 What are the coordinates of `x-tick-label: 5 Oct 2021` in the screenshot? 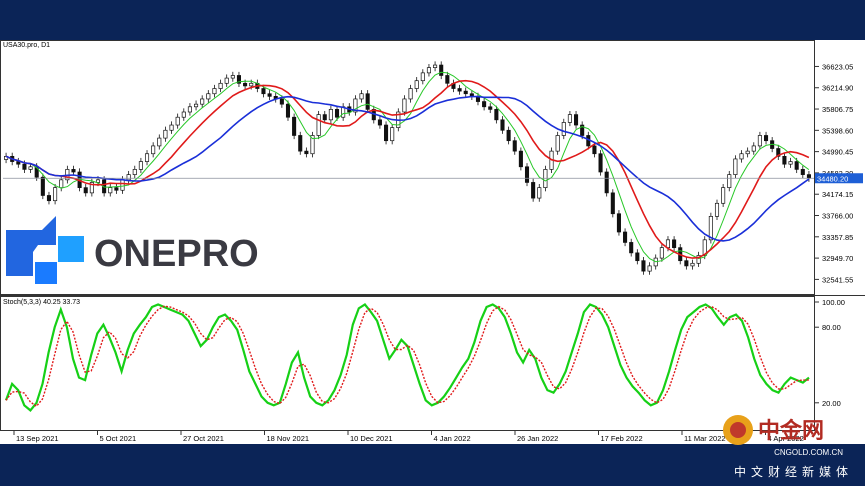 It's located at (118, 438).